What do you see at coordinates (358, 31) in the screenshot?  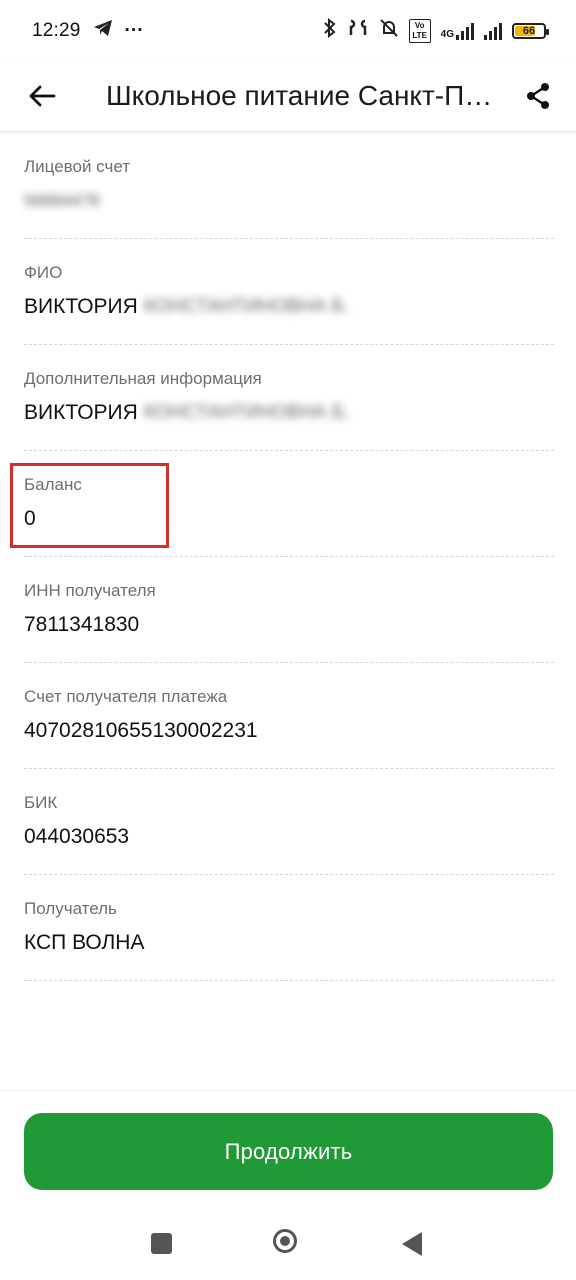 I see `earbuds-icon` at bounding box center [358, 31].